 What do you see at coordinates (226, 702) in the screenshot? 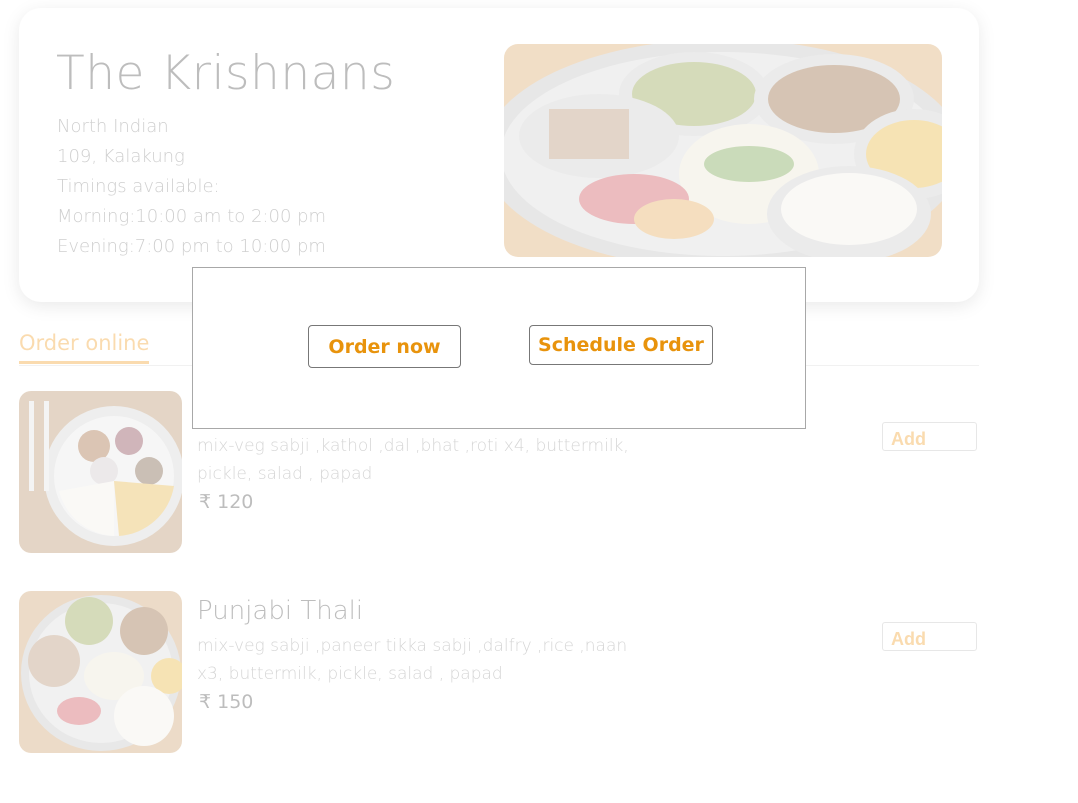
I see `item-price: ₹ 150` at bounding box center [226, 702].